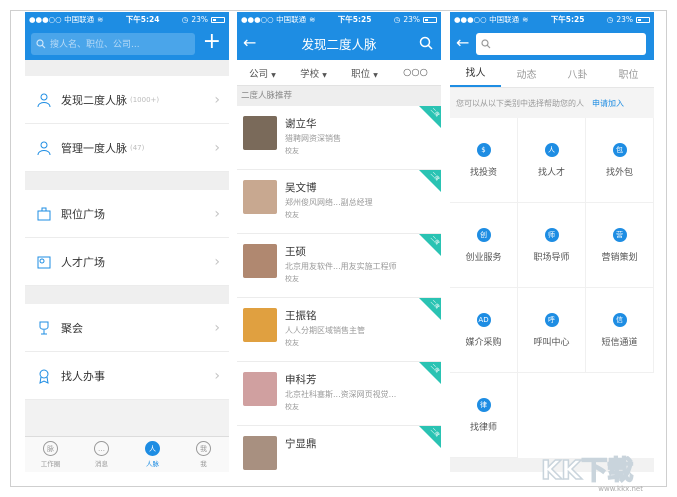 Image resolution: width=677 pixels, height=497 pixels. Describe the element at coordinates (484, 160) in the screenshot. I see `category-item: $ 找投资` at that location.